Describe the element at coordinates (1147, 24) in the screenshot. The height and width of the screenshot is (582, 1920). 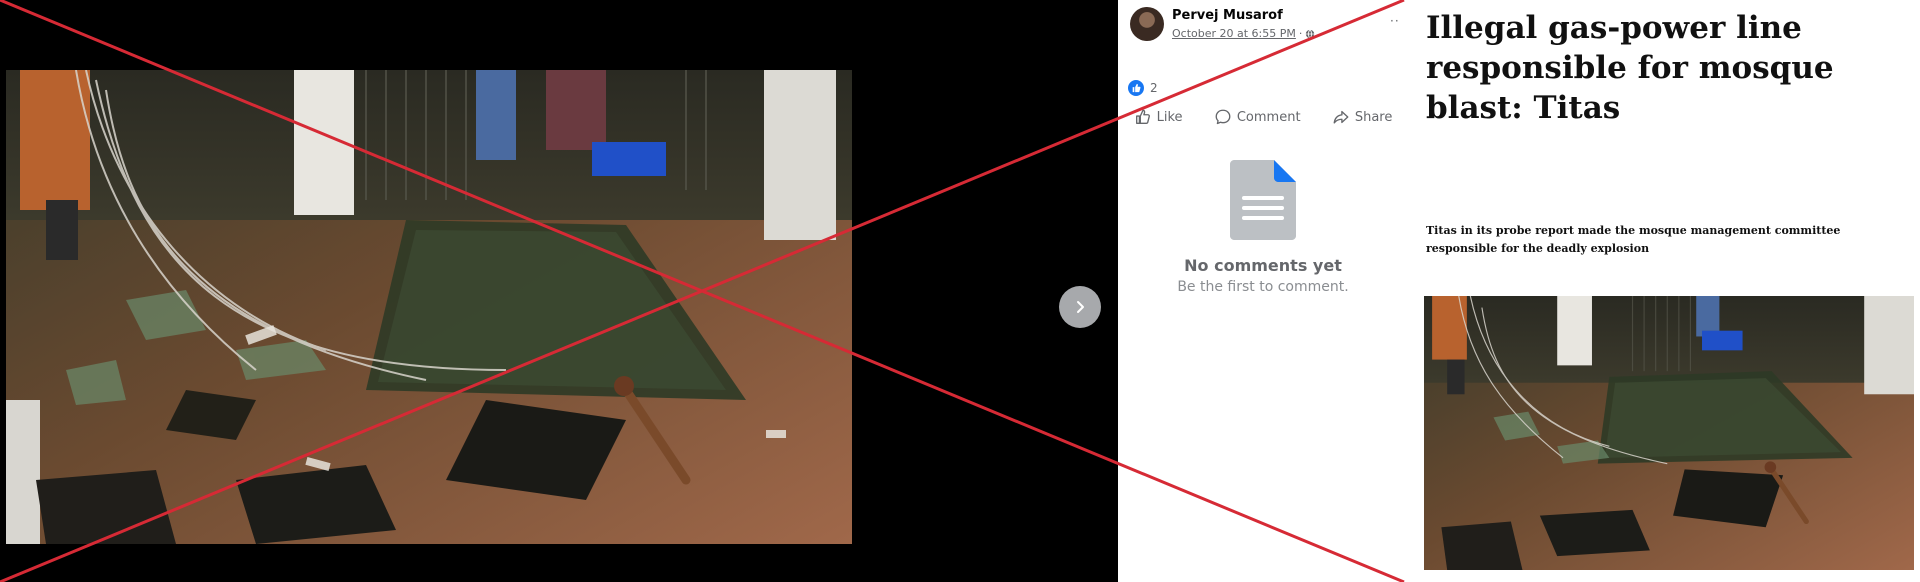
I see `author-avatar` at that location.